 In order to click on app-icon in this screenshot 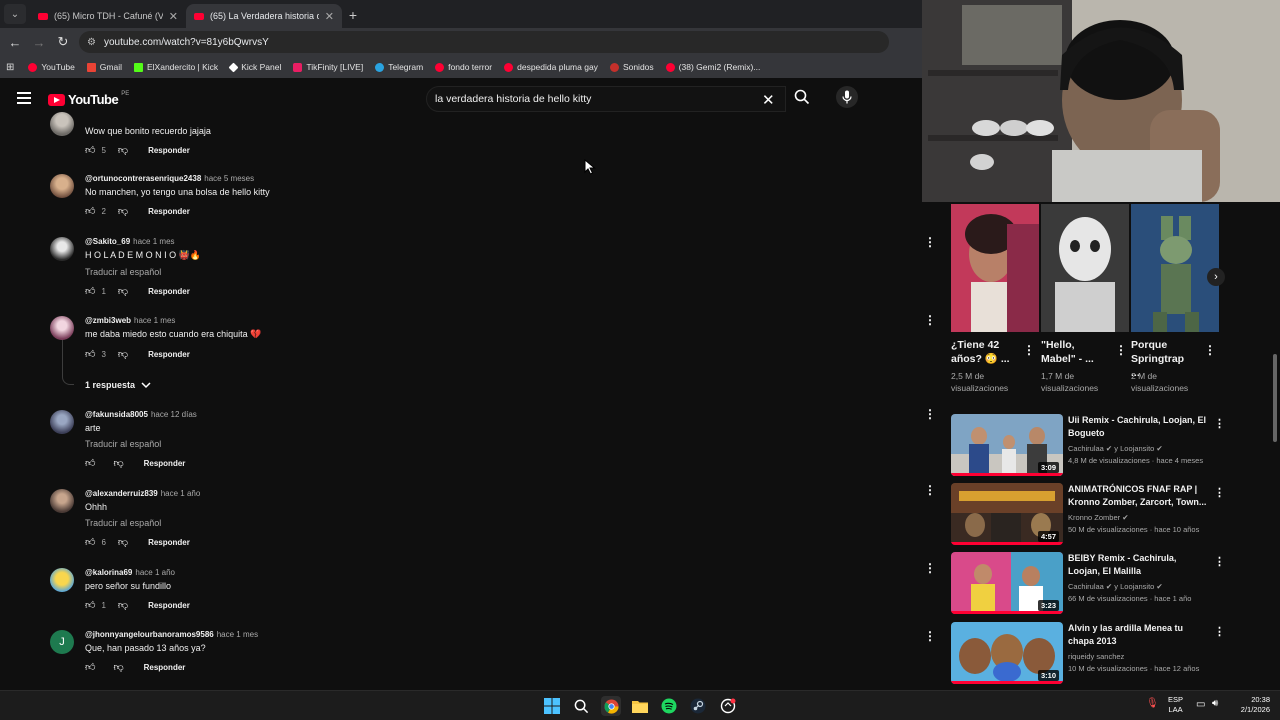, I will do `click(728, 706)`.